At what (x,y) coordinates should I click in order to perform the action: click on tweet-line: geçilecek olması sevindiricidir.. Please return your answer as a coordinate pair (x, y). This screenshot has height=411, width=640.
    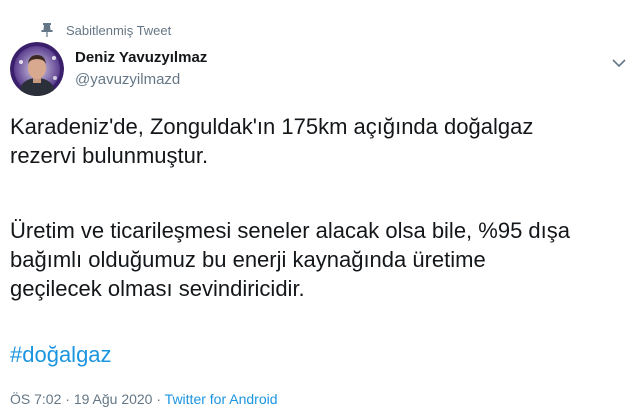
    Looking at the image, I should click on (157, 288).